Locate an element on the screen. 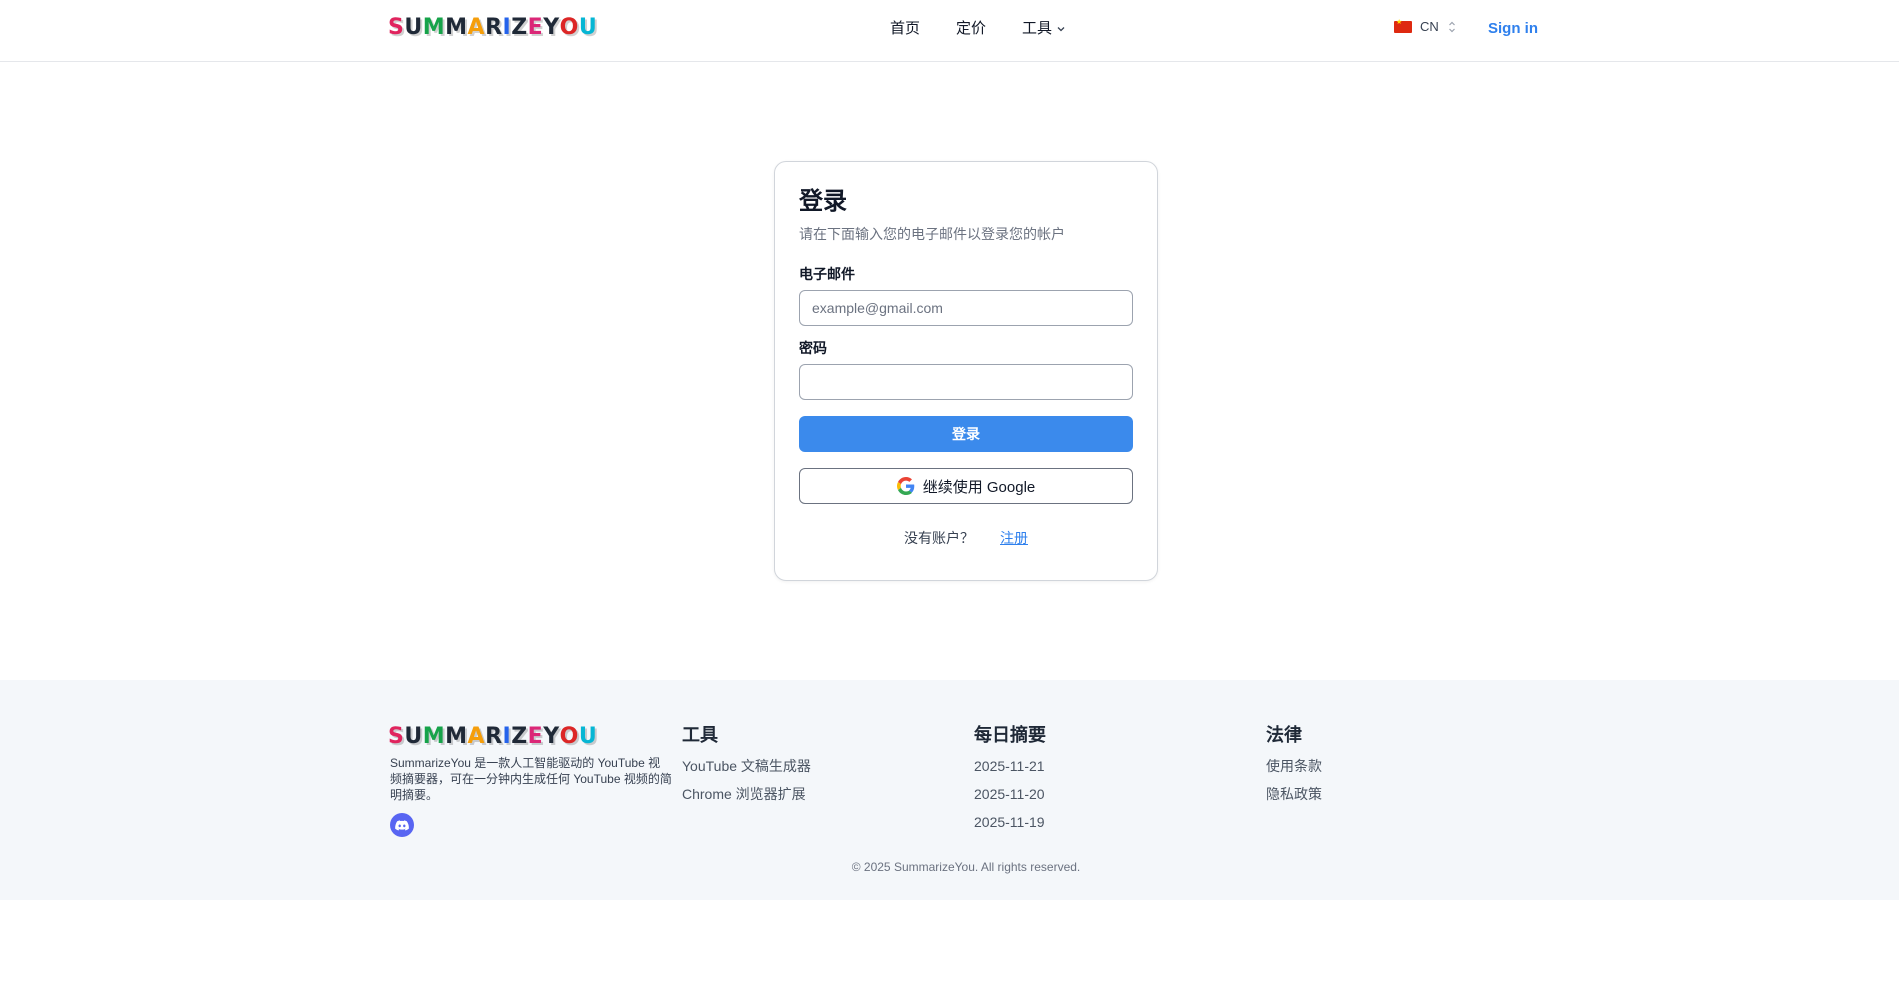 The image size is (1899, 992). footer-link-transcript: YouTube 文稿生成器 is located at coordinates (746, 766).